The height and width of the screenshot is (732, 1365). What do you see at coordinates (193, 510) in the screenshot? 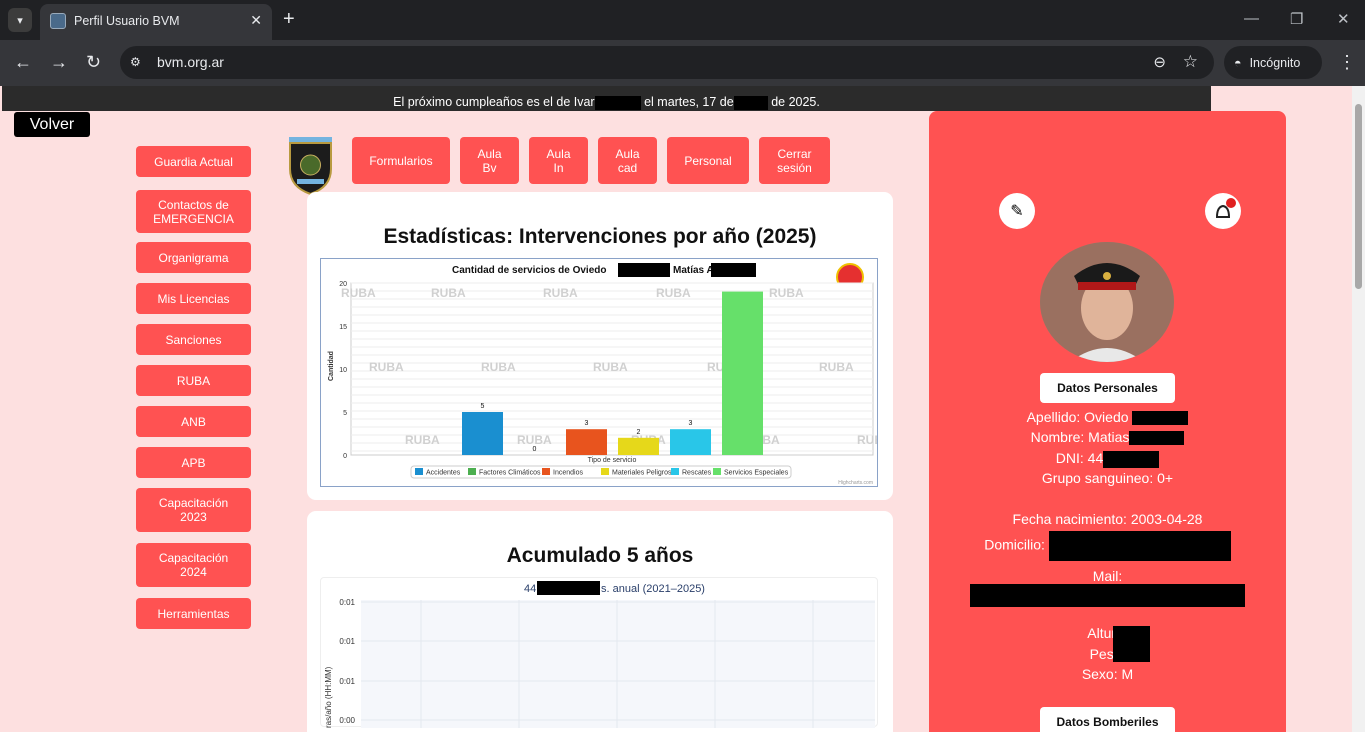
I see `sidebar-item-capacitacion-2023: Capacitación 2023` at bounding box center [193, 510].